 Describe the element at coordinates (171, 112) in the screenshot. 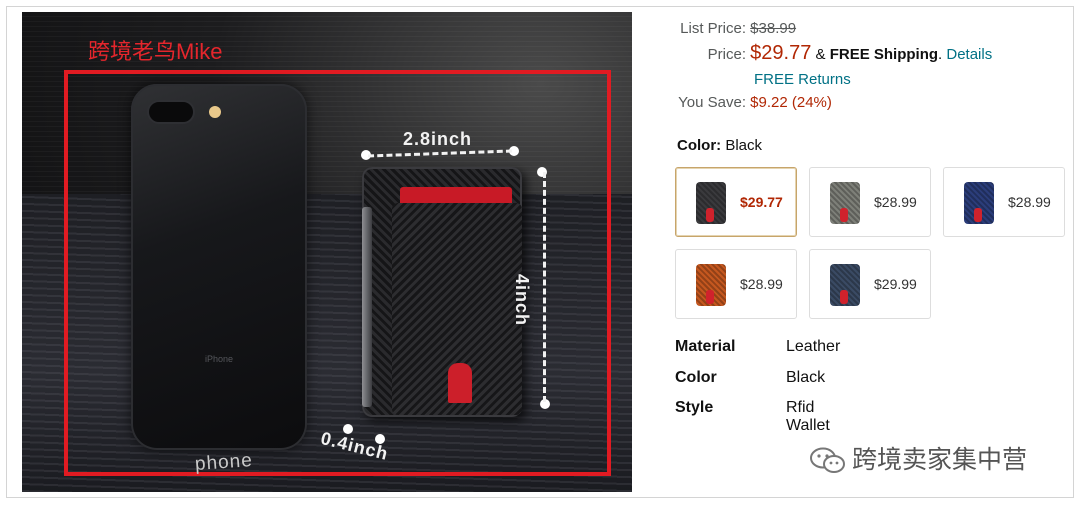

I see `camera-icon` at that location.